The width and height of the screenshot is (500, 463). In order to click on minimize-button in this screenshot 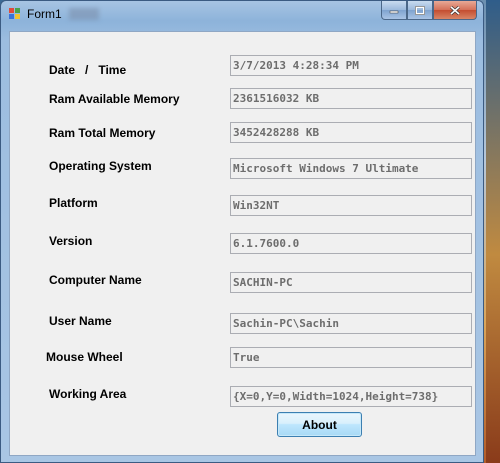, I will do `click(394, 10)`.